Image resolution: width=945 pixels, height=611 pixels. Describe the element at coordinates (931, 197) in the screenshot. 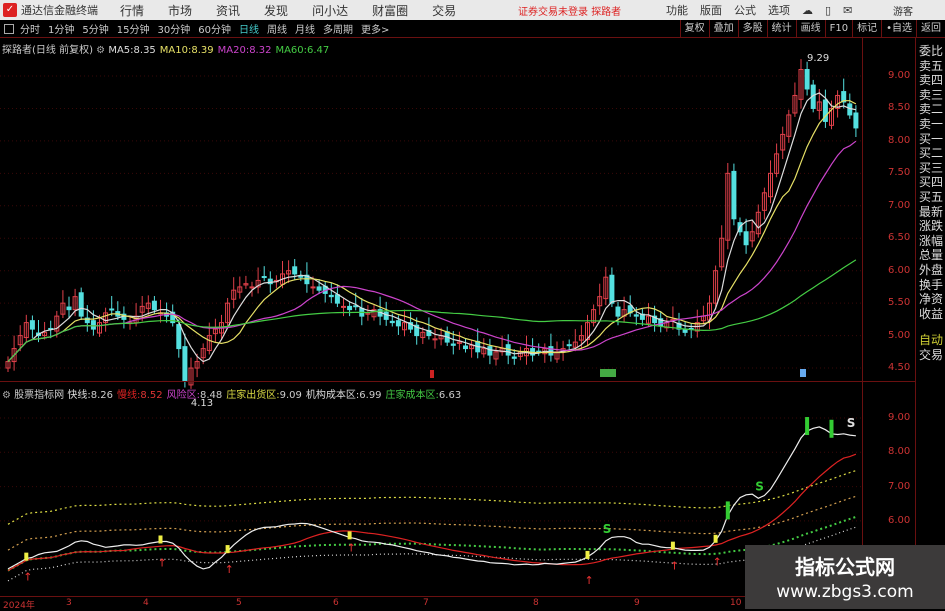

I see `quote-field-tab: 买五` at that location.